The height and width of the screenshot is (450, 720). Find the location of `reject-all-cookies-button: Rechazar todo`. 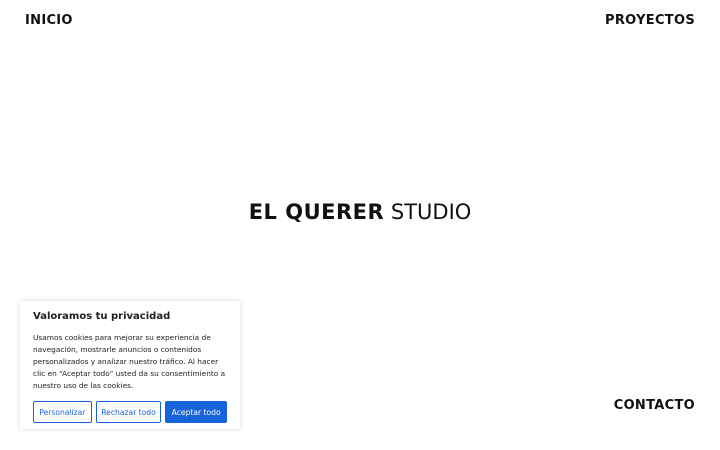

reject-all-cookies-button: Rechazar todo is located at coordinates (128, 412).